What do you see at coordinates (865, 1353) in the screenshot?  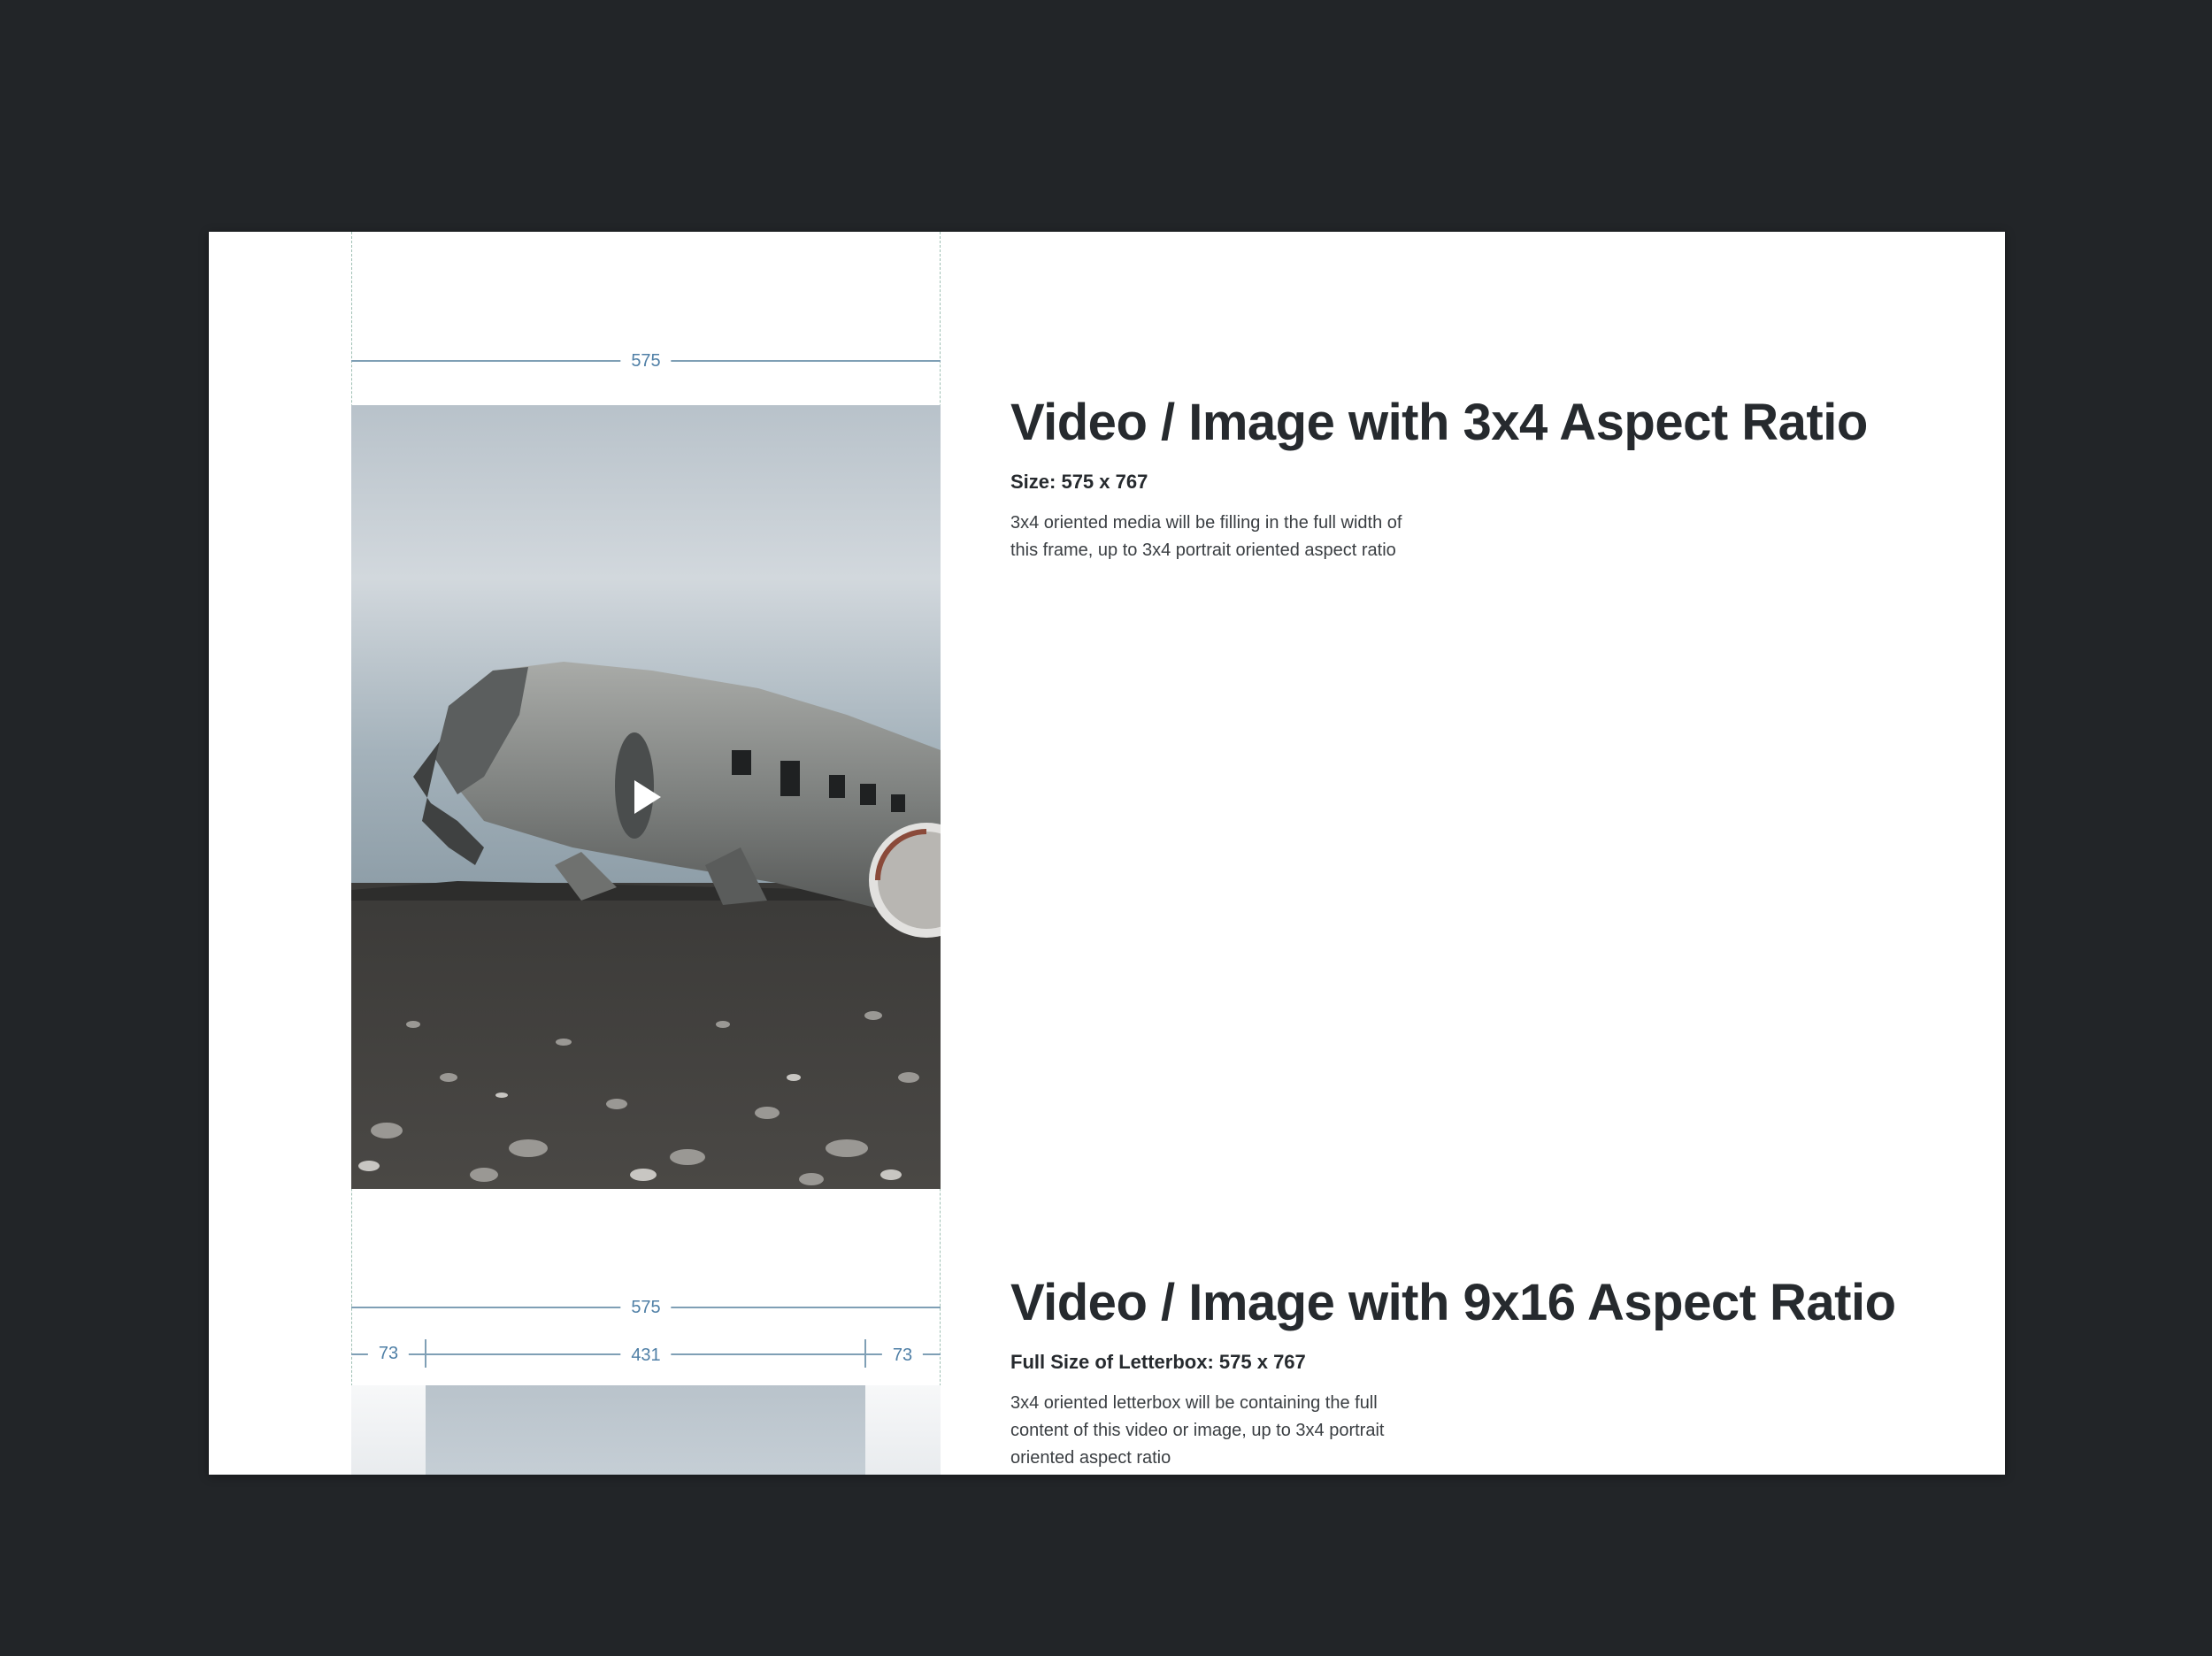 I see `letterbox-tick-right` at bounding box center [865, 1353].